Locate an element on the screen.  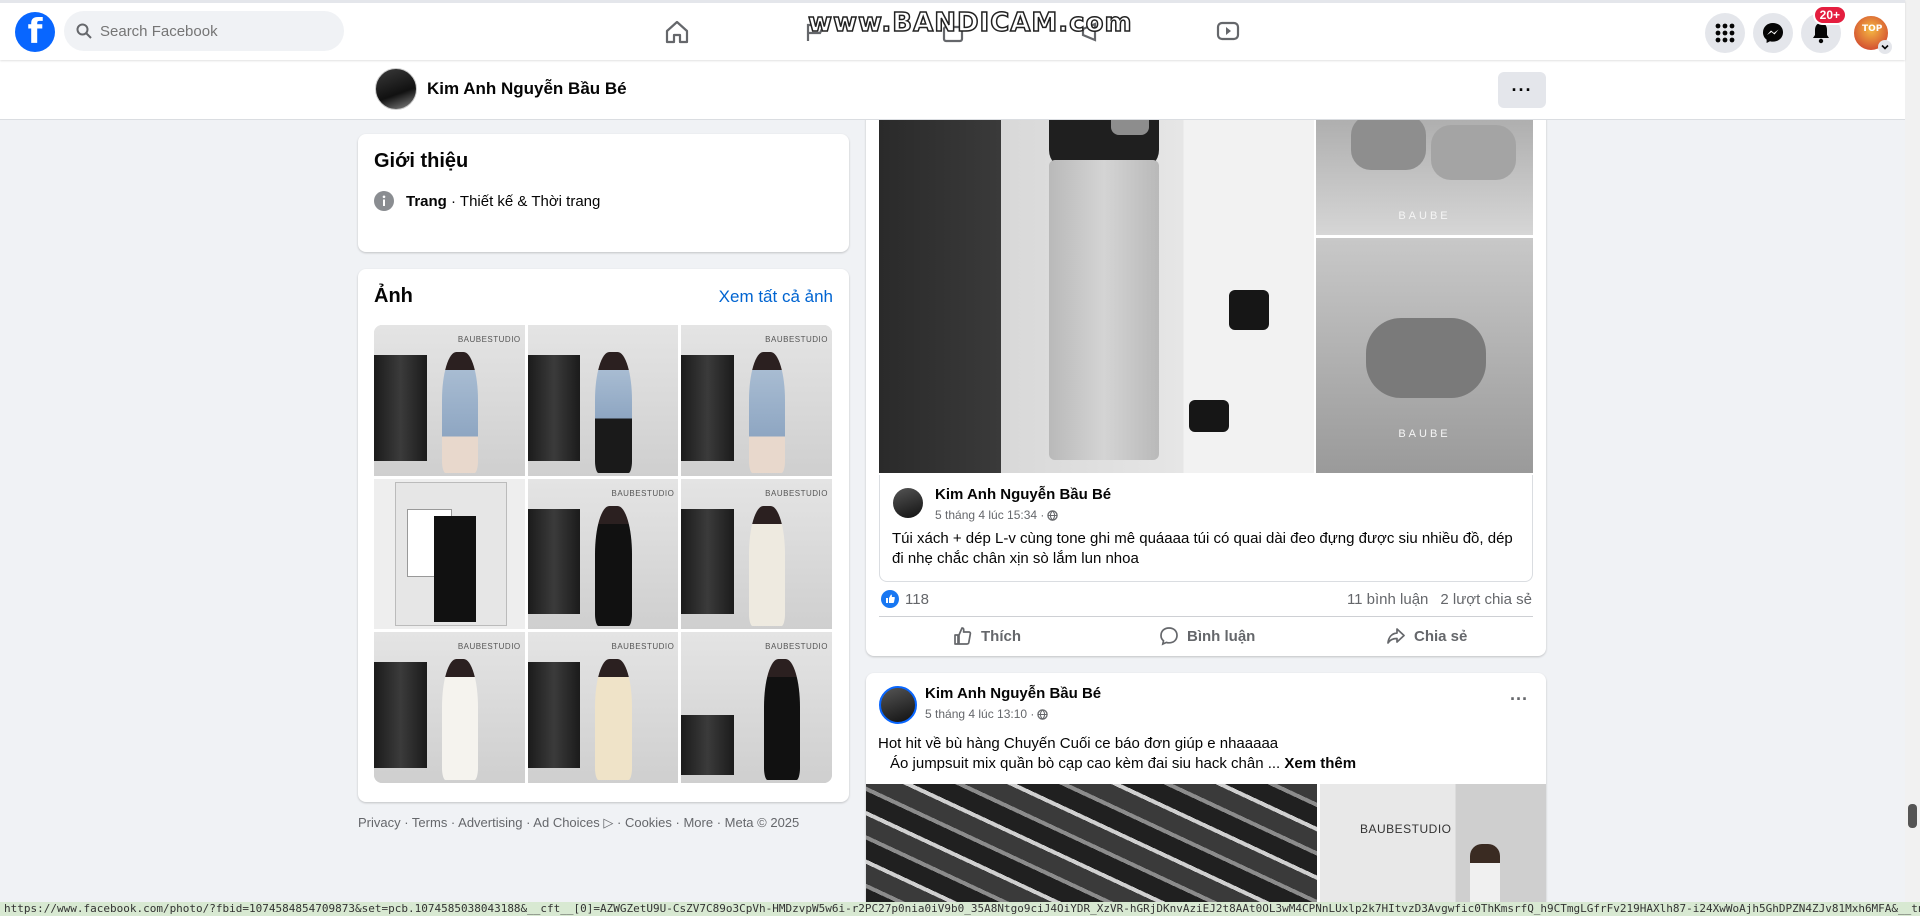
top-navigation-bar: f www.BANDICAM.com 20+ TOP is located at coordinates (952, 30).